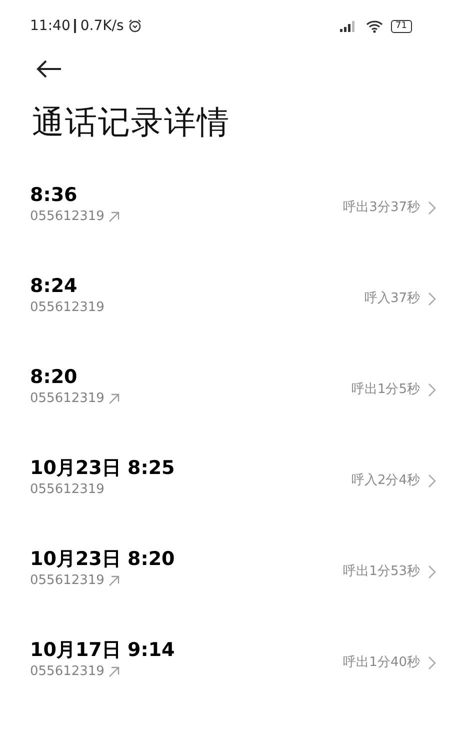 This screenshot has width=460, height=740. What do you see at coordinates (102, 559) in the screenshot?
I see `call-time: 10月23日 8:20` at bounding box center [102, 559].